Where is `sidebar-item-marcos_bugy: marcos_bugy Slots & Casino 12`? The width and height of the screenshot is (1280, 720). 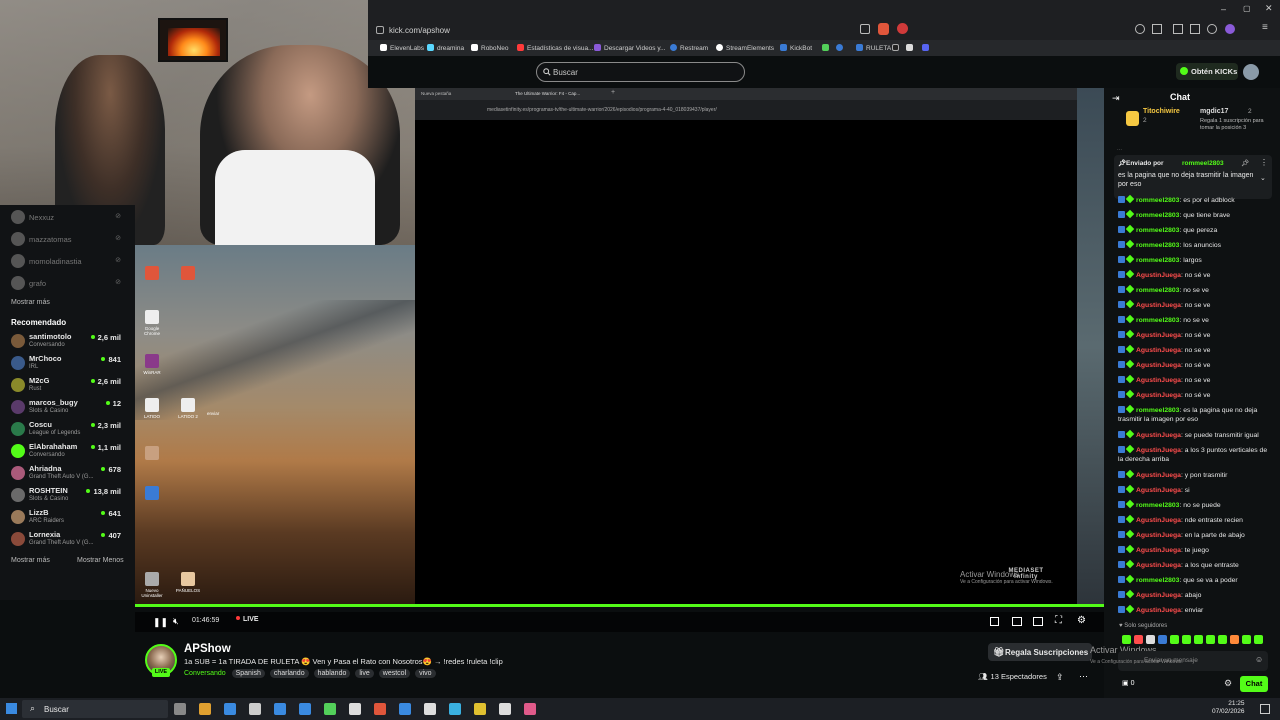
sidebar-item-marcos_bugy: marcos_bugy Slots & Casino 12 is located at coordinates (67, 407).